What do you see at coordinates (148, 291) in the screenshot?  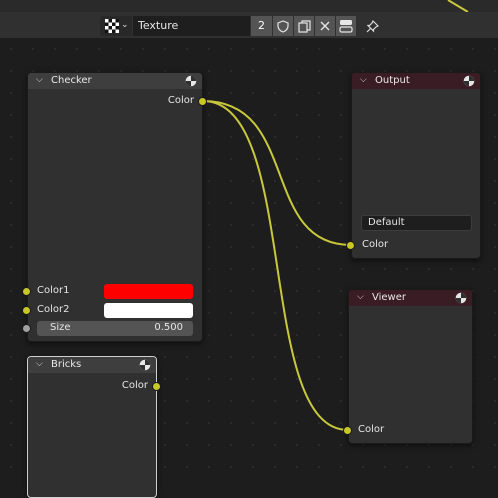 I see `color1-swatch` at bounding box center [148, 291].